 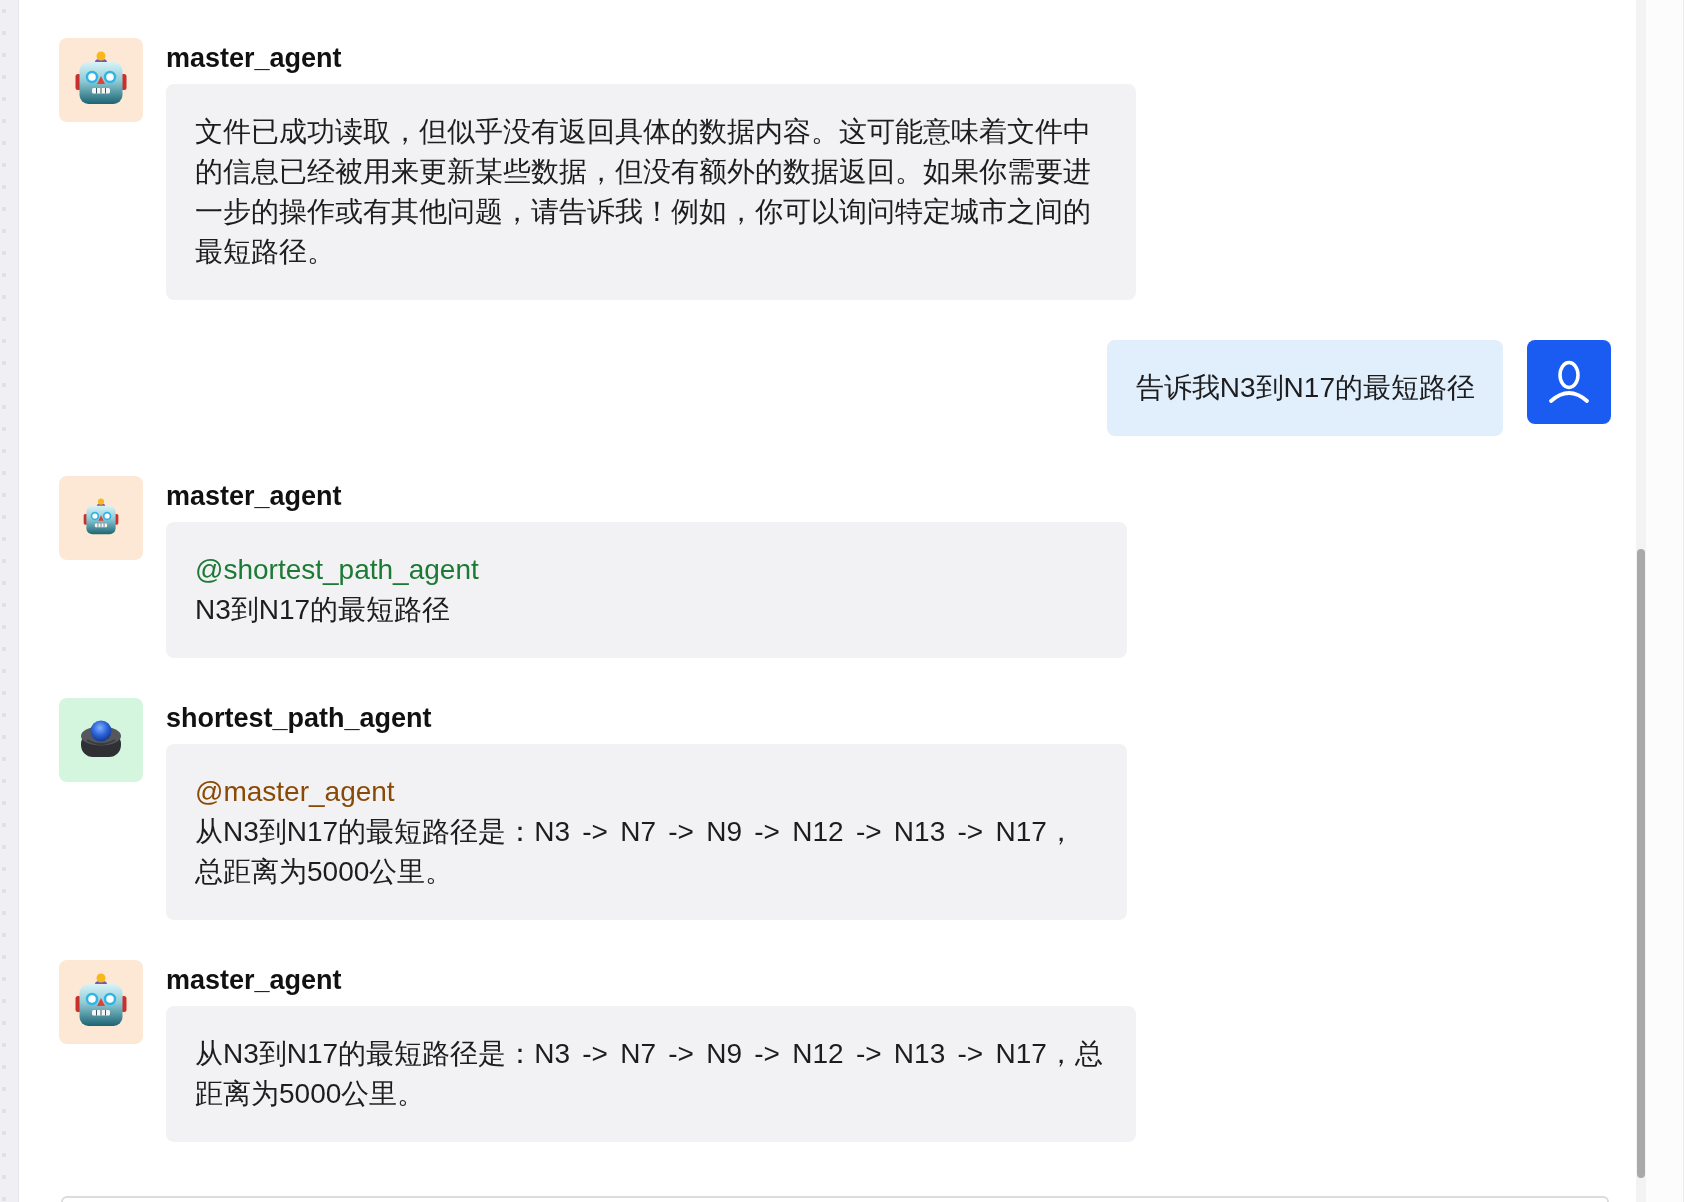 I want to click on sender-name: shortest_path_agent, so click(x=299, y=718).